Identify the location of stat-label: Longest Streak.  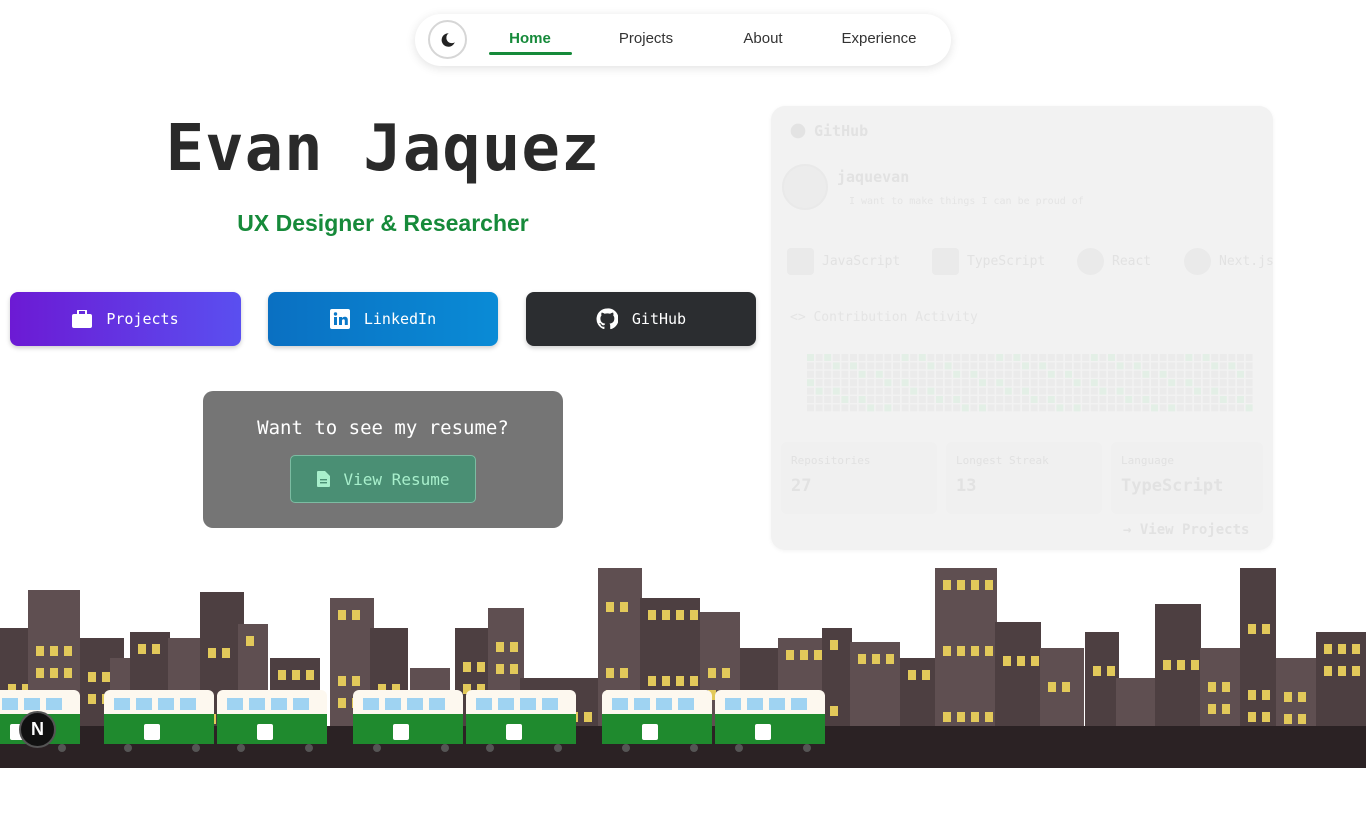
(1002, 460).